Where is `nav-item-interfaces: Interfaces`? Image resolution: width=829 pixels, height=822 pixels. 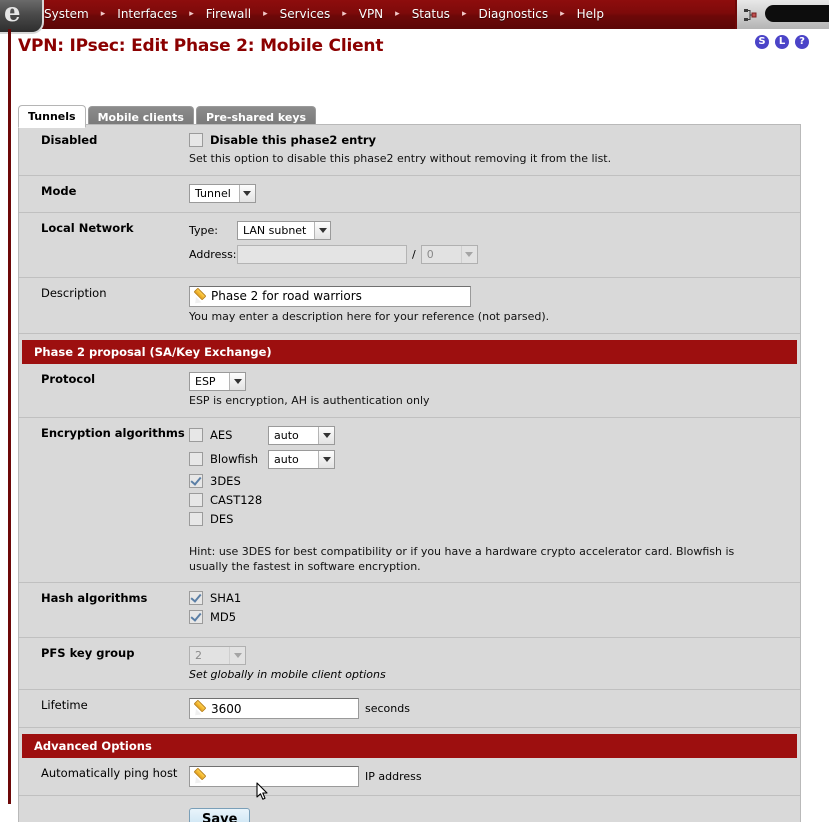 nav-item-interfaces: Interfaces is located at coordinates (147, 14).